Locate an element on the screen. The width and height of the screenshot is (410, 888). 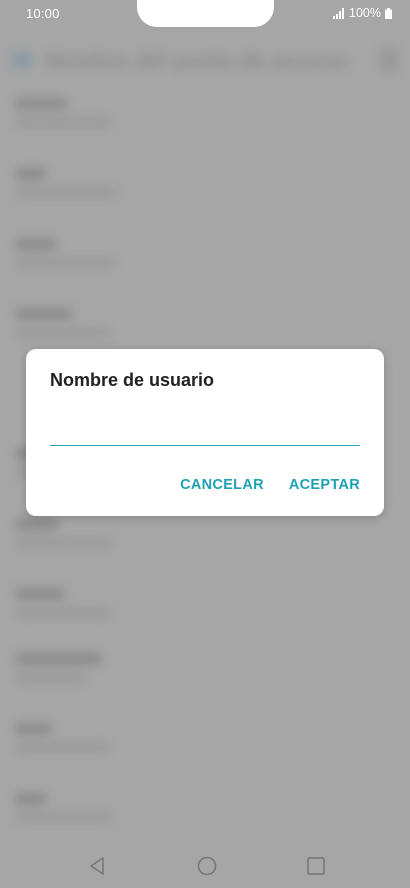
recent-apps-icon is located at coordinates (316, 866).